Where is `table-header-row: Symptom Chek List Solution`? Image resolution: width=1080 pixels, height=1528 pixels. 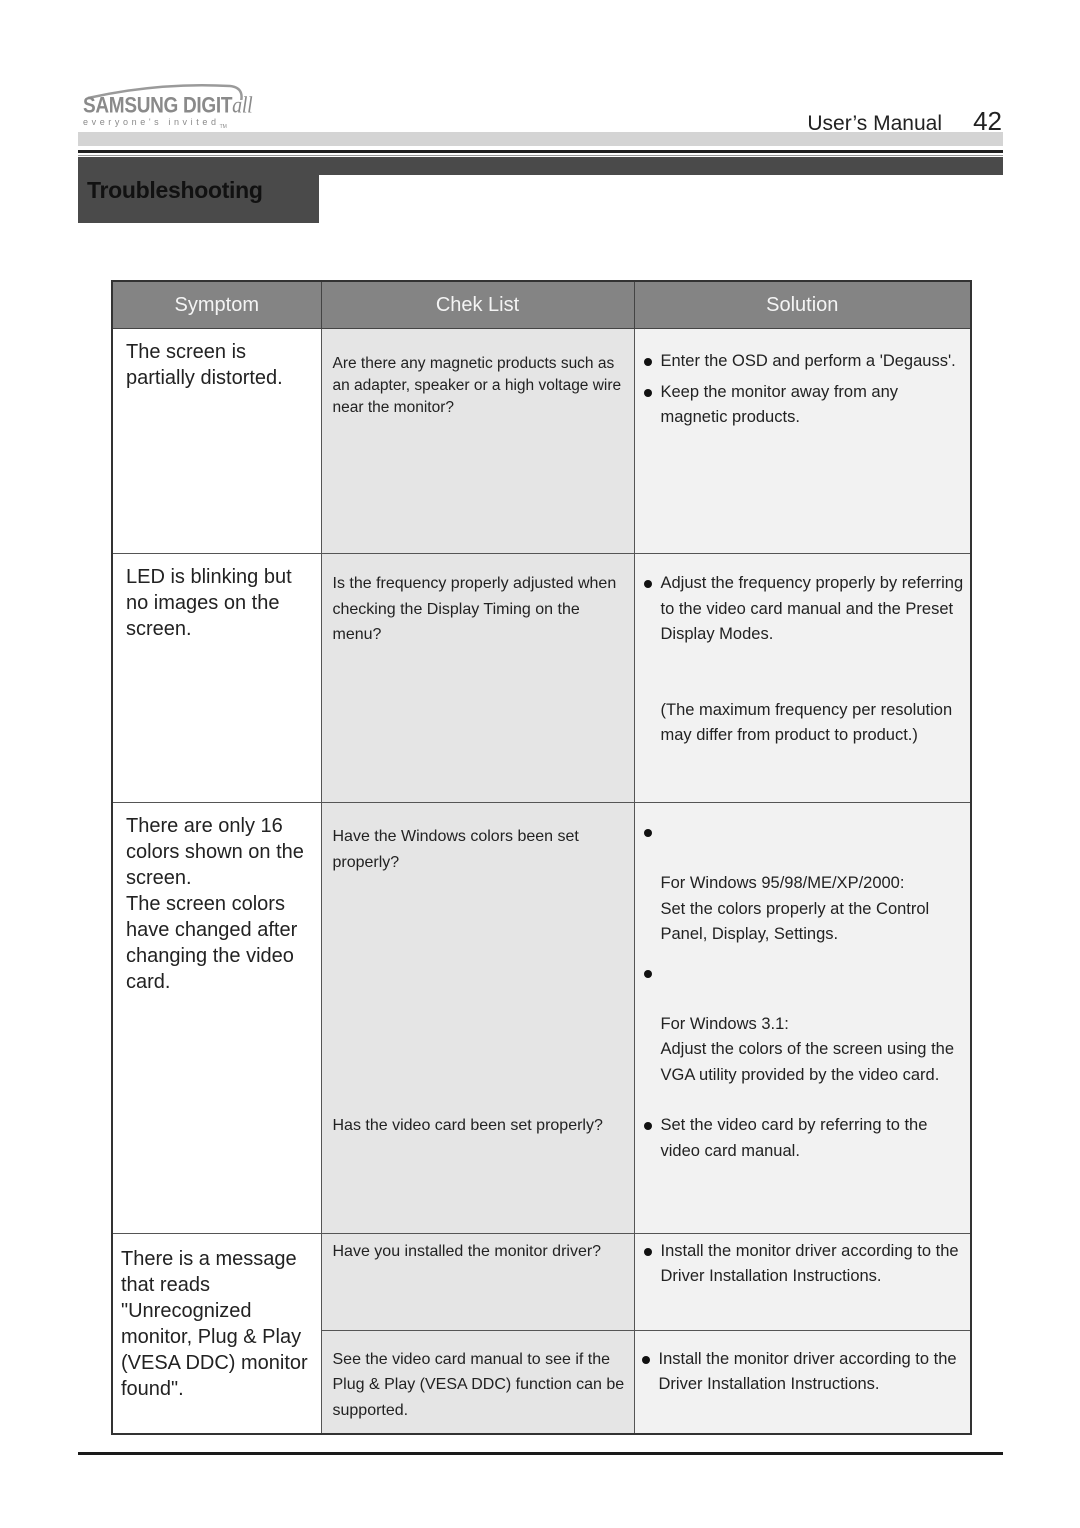
table-header-row: Symptom Chek List Solution is located at coordinates (541, 304).